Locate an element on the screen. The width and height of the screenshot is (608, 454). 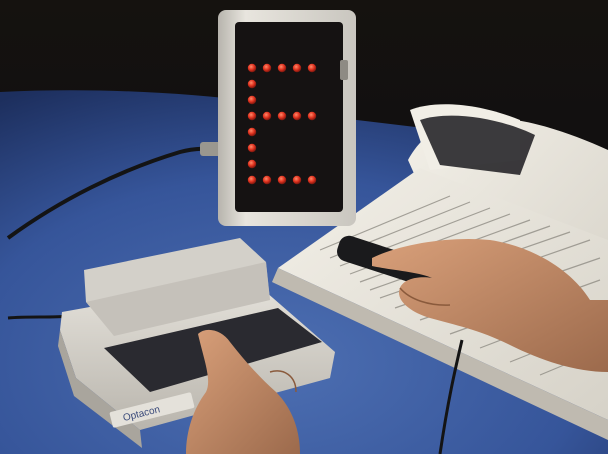
cable-bottom-left is located at coordinates (39, 317).